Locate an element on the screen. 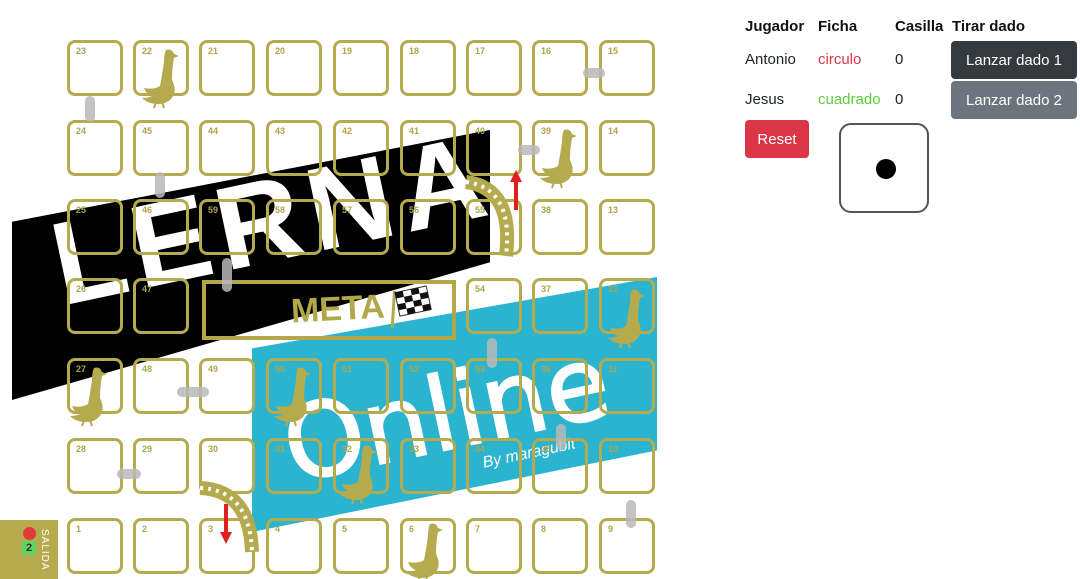  dice-pip is located at coordinates (886, 169).